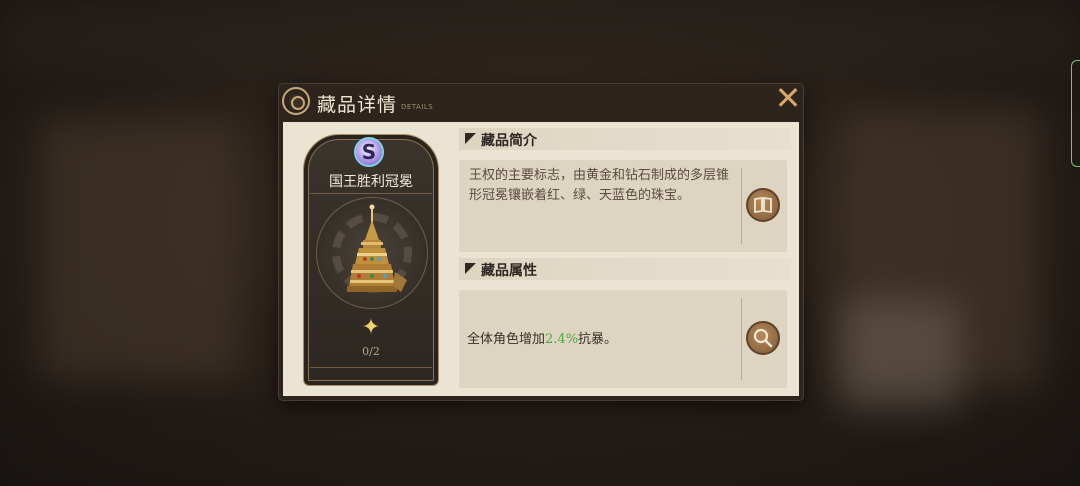 This screenshot has width=1080, height=486. I want to click on dialog-title: 藏品详情, so click(357, 105).